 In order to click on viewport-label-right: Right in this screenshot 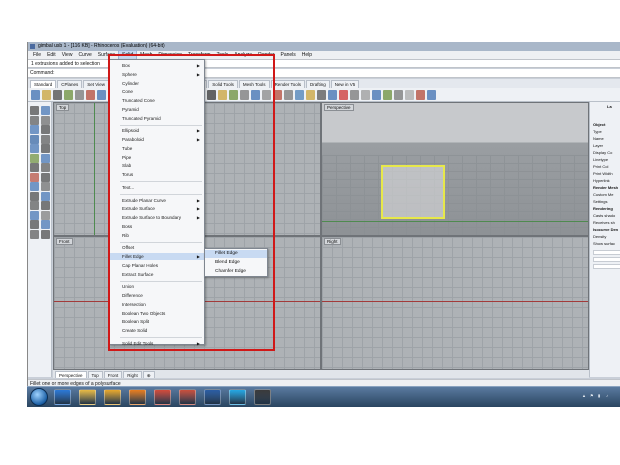, I will do `click(332, 241)`.